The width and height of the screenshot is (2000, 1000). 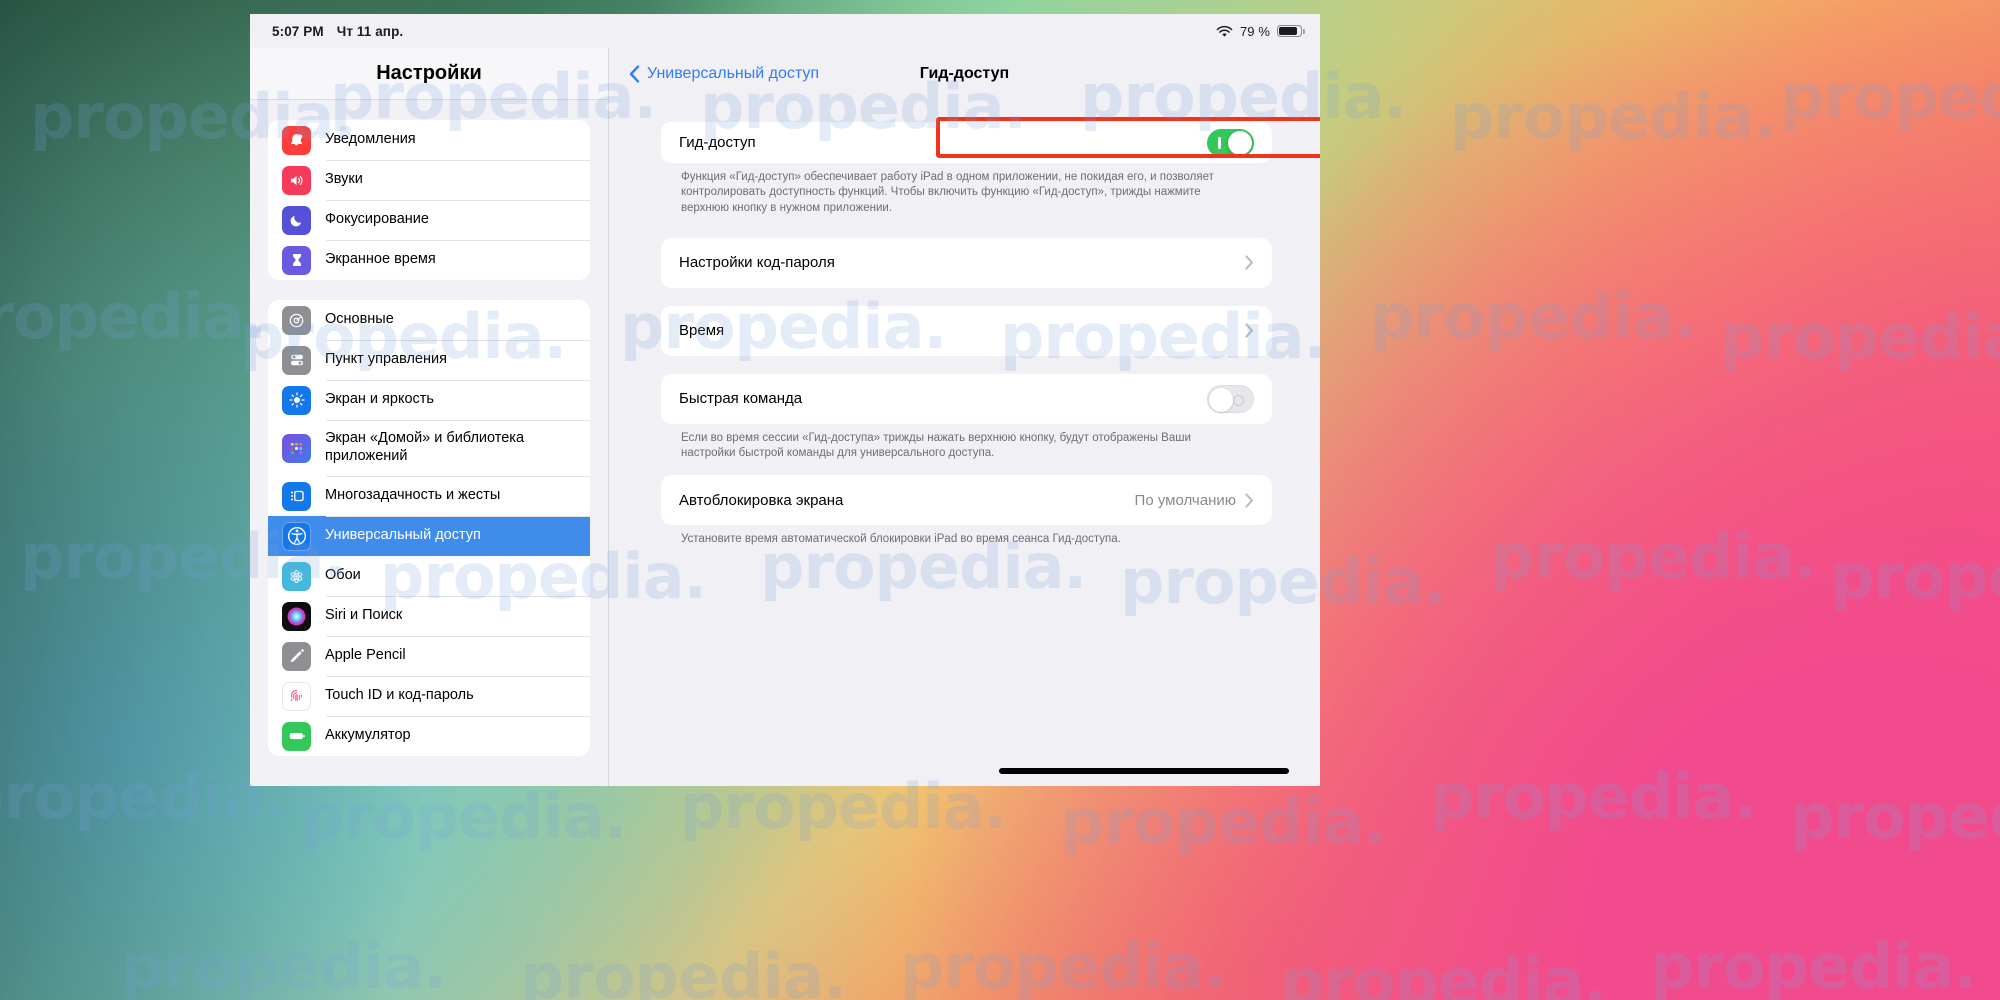 I want to click on sidebar-header: Настройки, so click(x=429, y=74).